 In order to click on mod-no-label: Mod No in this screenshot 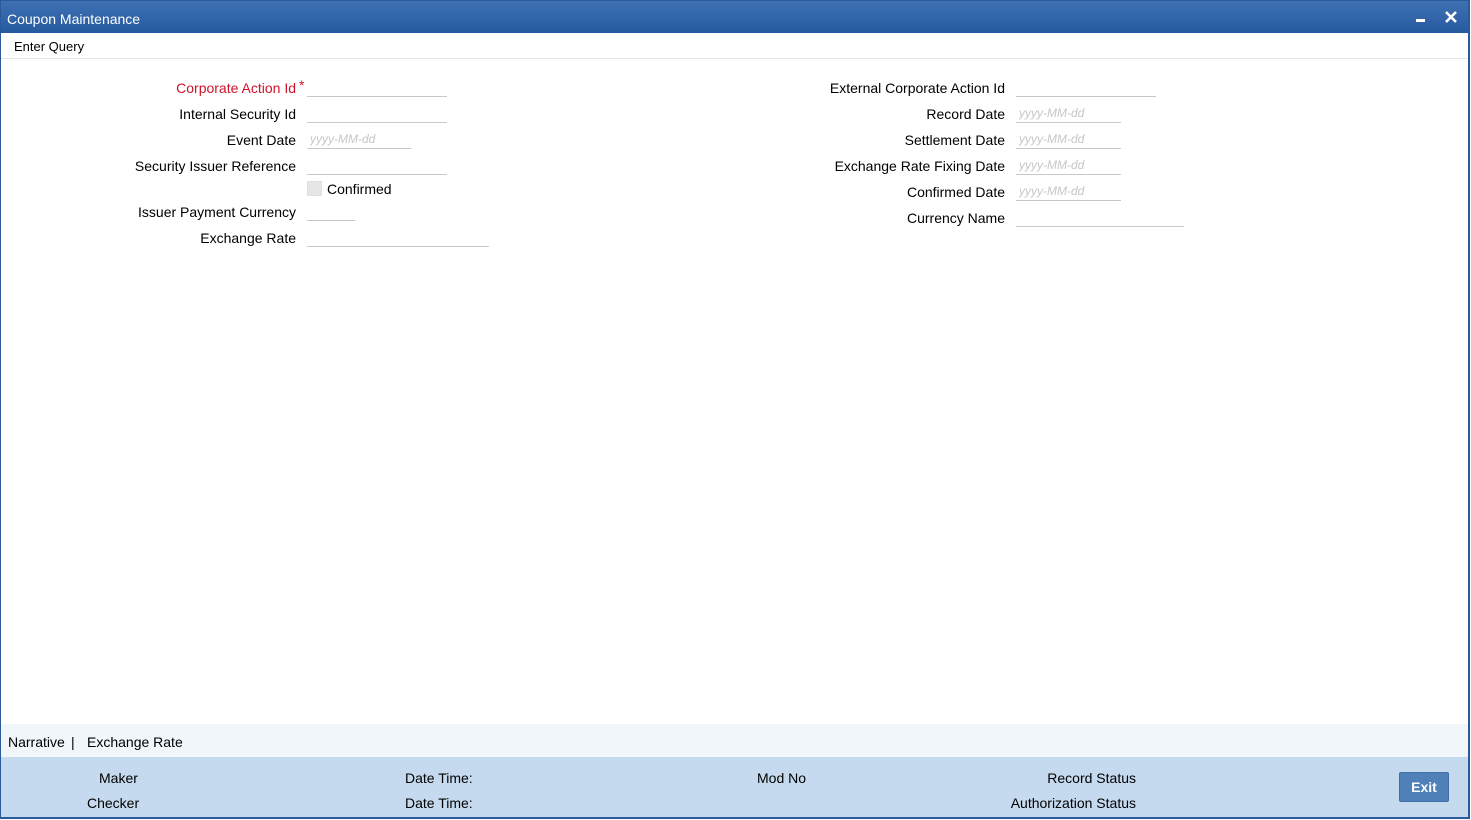, I will do `click(782, 778)`.